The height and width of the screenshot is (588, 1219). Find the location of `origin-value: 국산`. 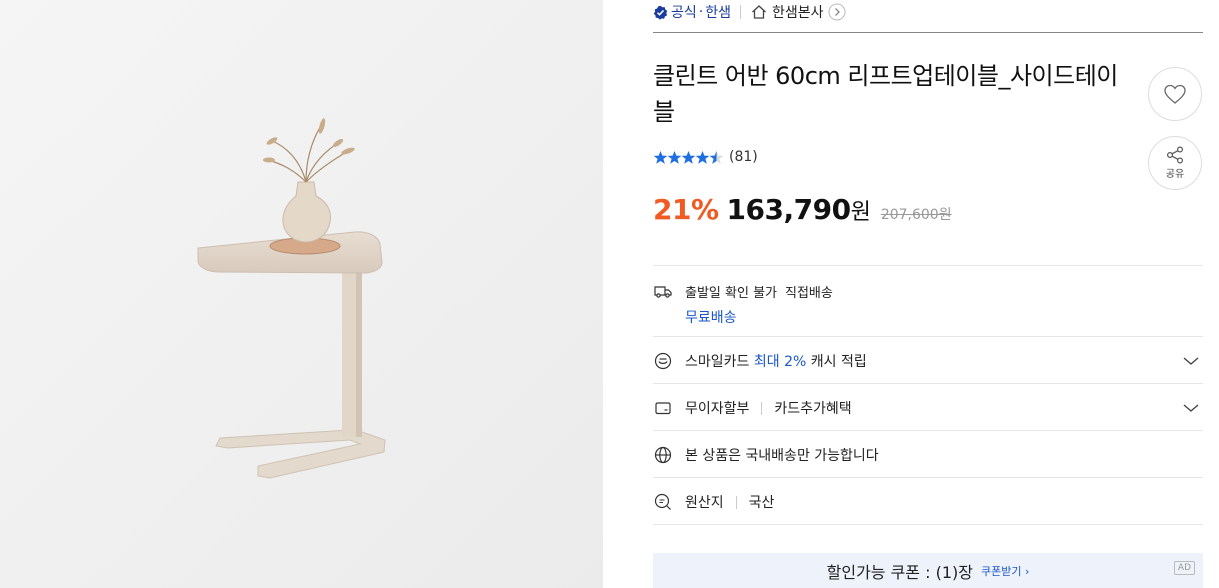

origin-value: 국산 is located at coordinates (761, 503).